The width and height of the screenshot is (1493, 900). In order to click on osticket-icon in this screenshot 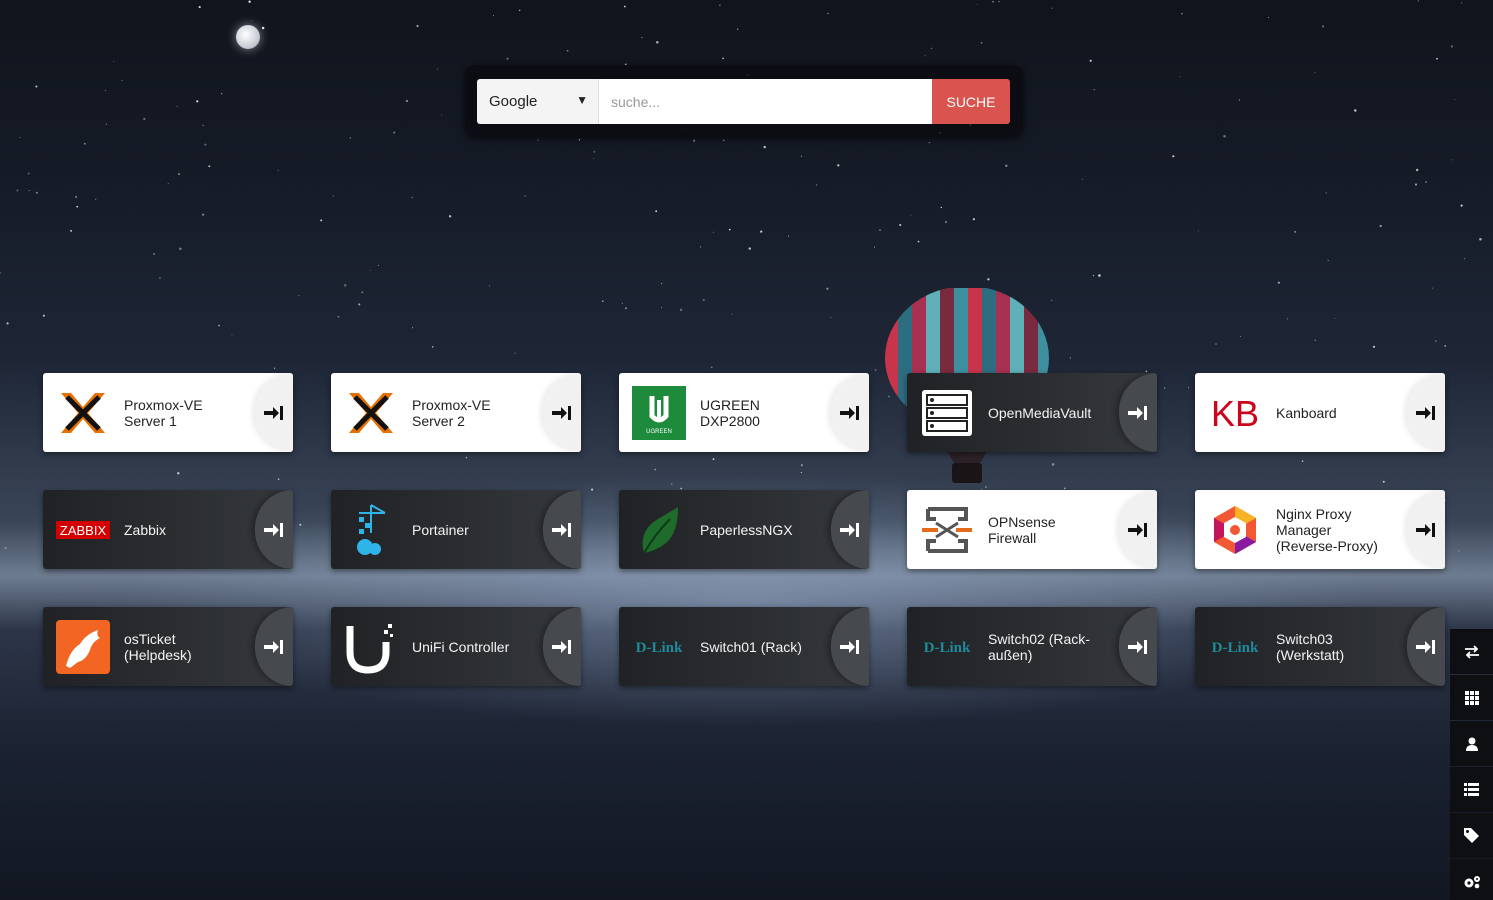, I will do `click(83, 646)`.